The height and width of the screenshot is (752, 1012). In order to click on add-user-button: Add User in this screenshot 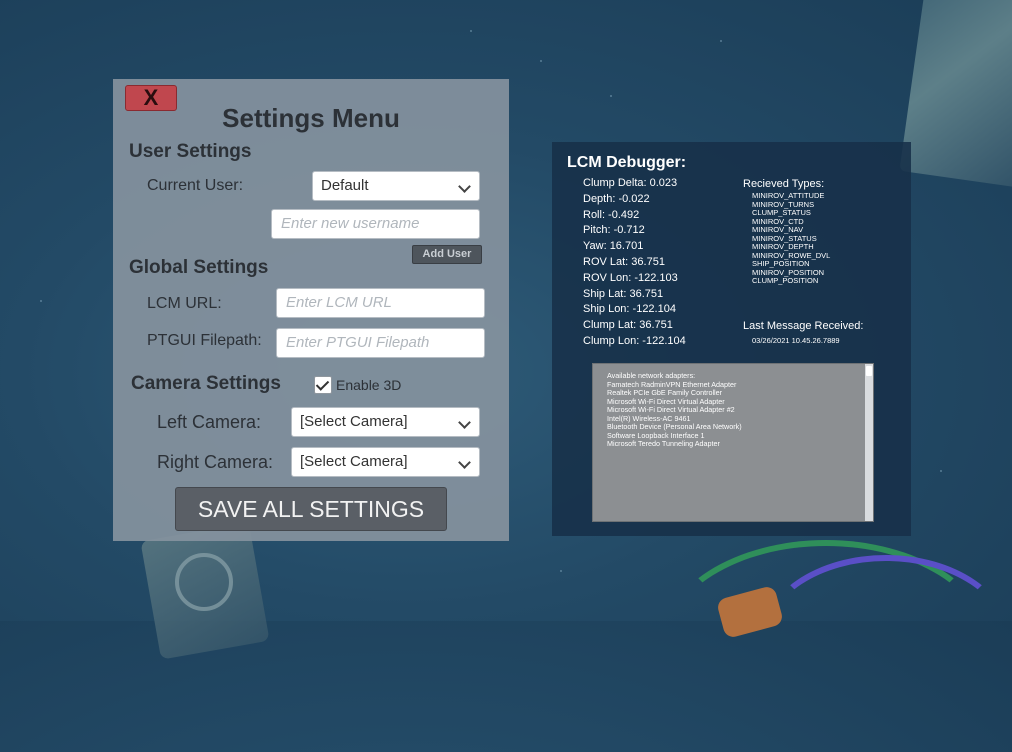, I will do `click(447, 254)`.